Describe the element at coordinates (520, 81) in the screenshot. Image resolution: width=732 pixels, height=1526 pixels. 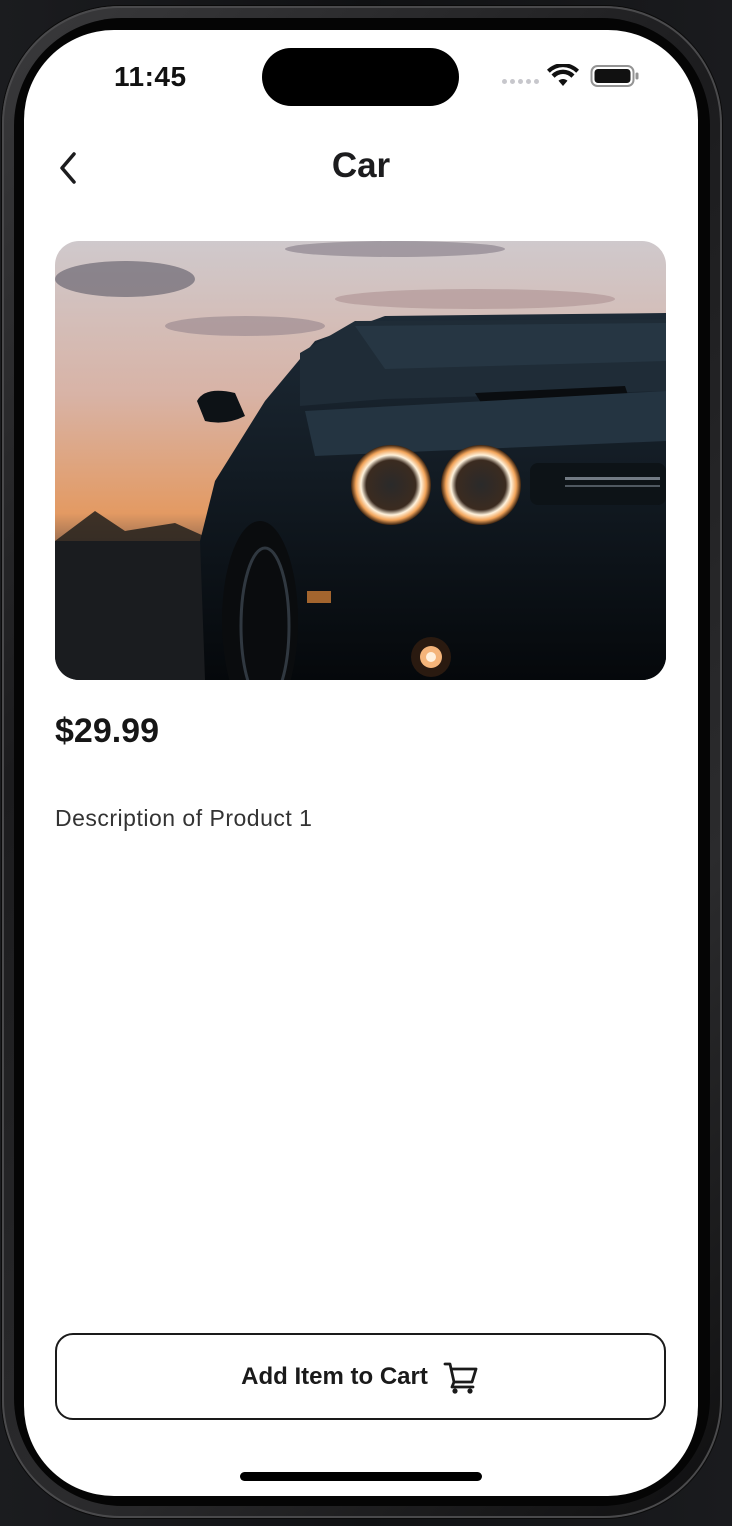
I see `cellular-signal-icon` at that location.